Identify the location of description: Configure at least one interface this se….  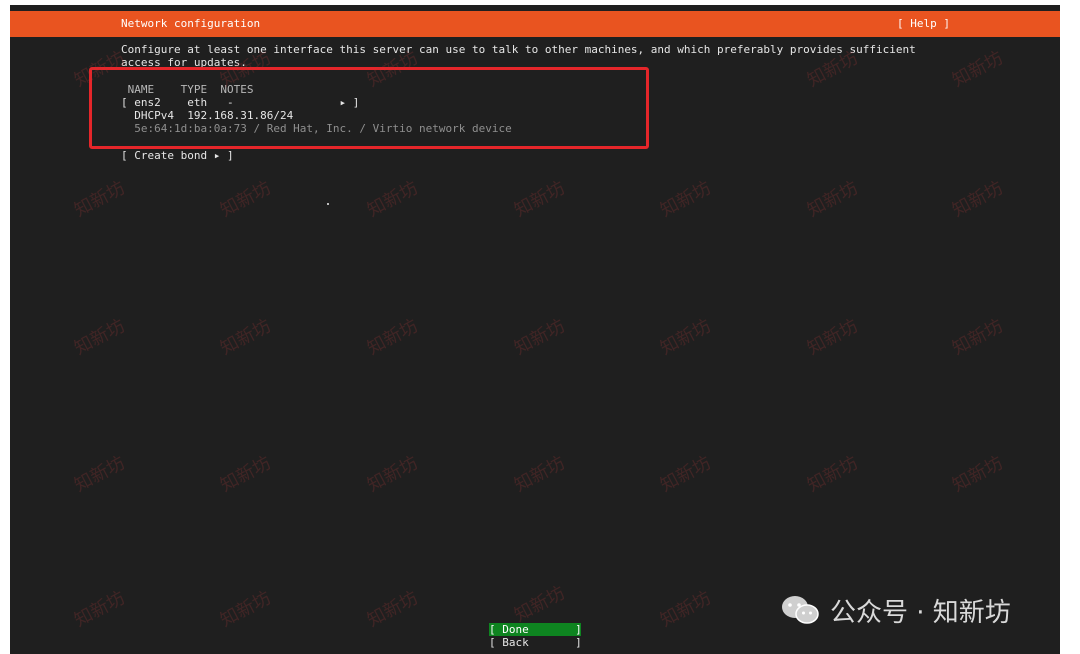
(518, 56).